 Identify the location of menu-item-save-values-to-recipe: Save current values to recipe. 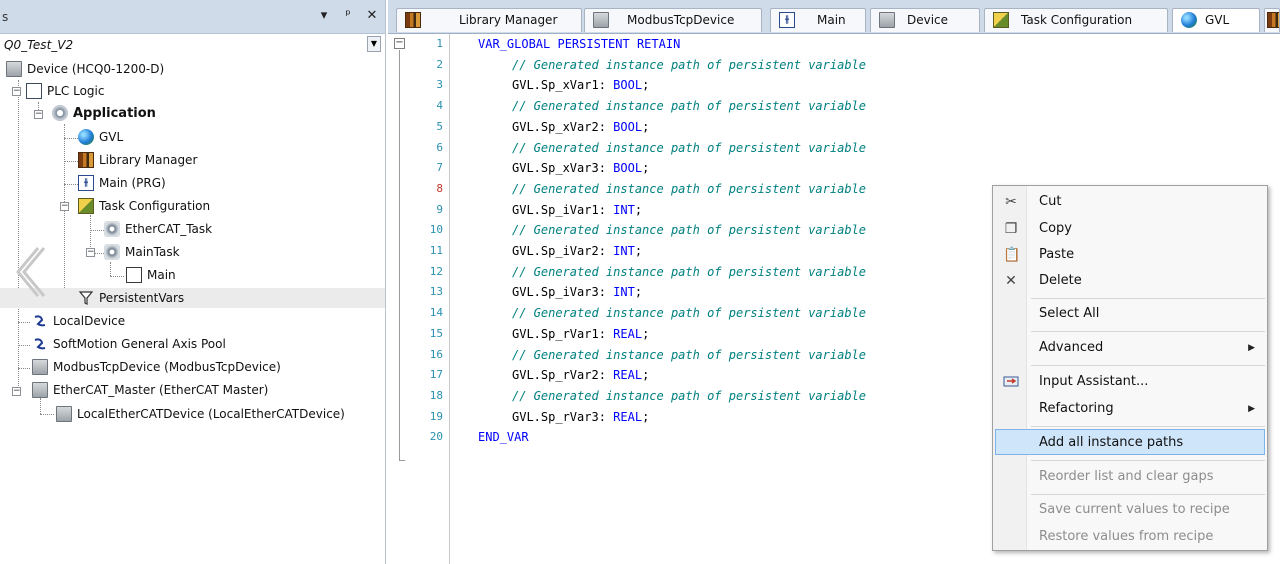
(1130, 510).